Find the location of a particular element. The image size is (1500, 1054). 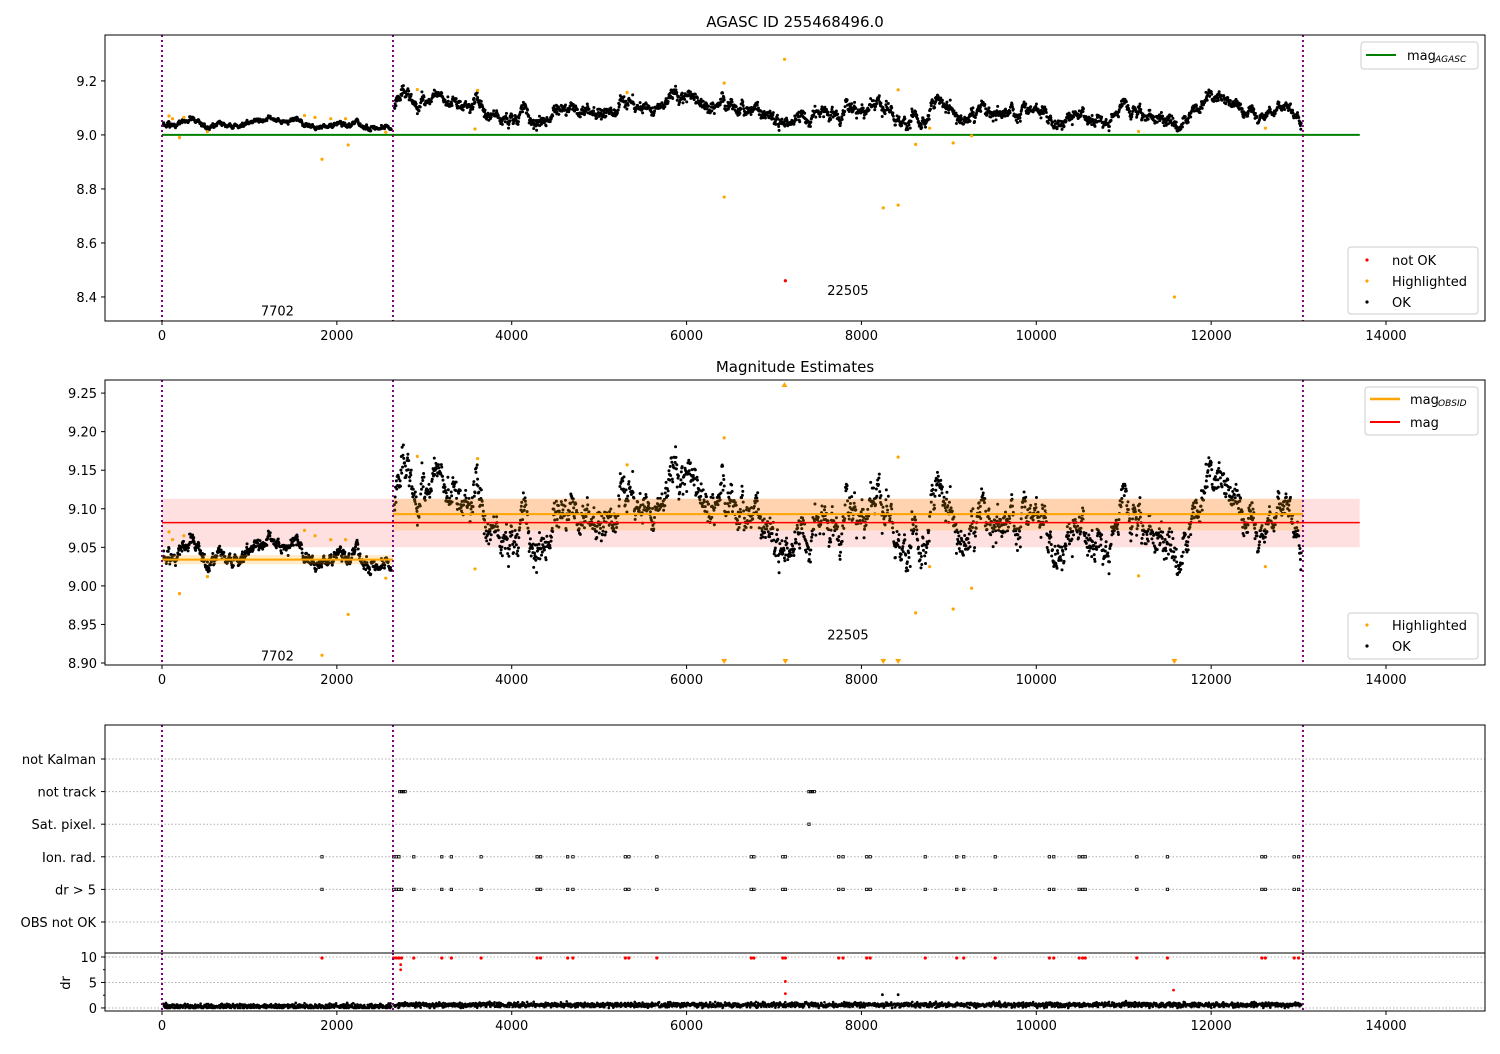

x-tick-label: 10000 is located at coordinates (1036, 336).